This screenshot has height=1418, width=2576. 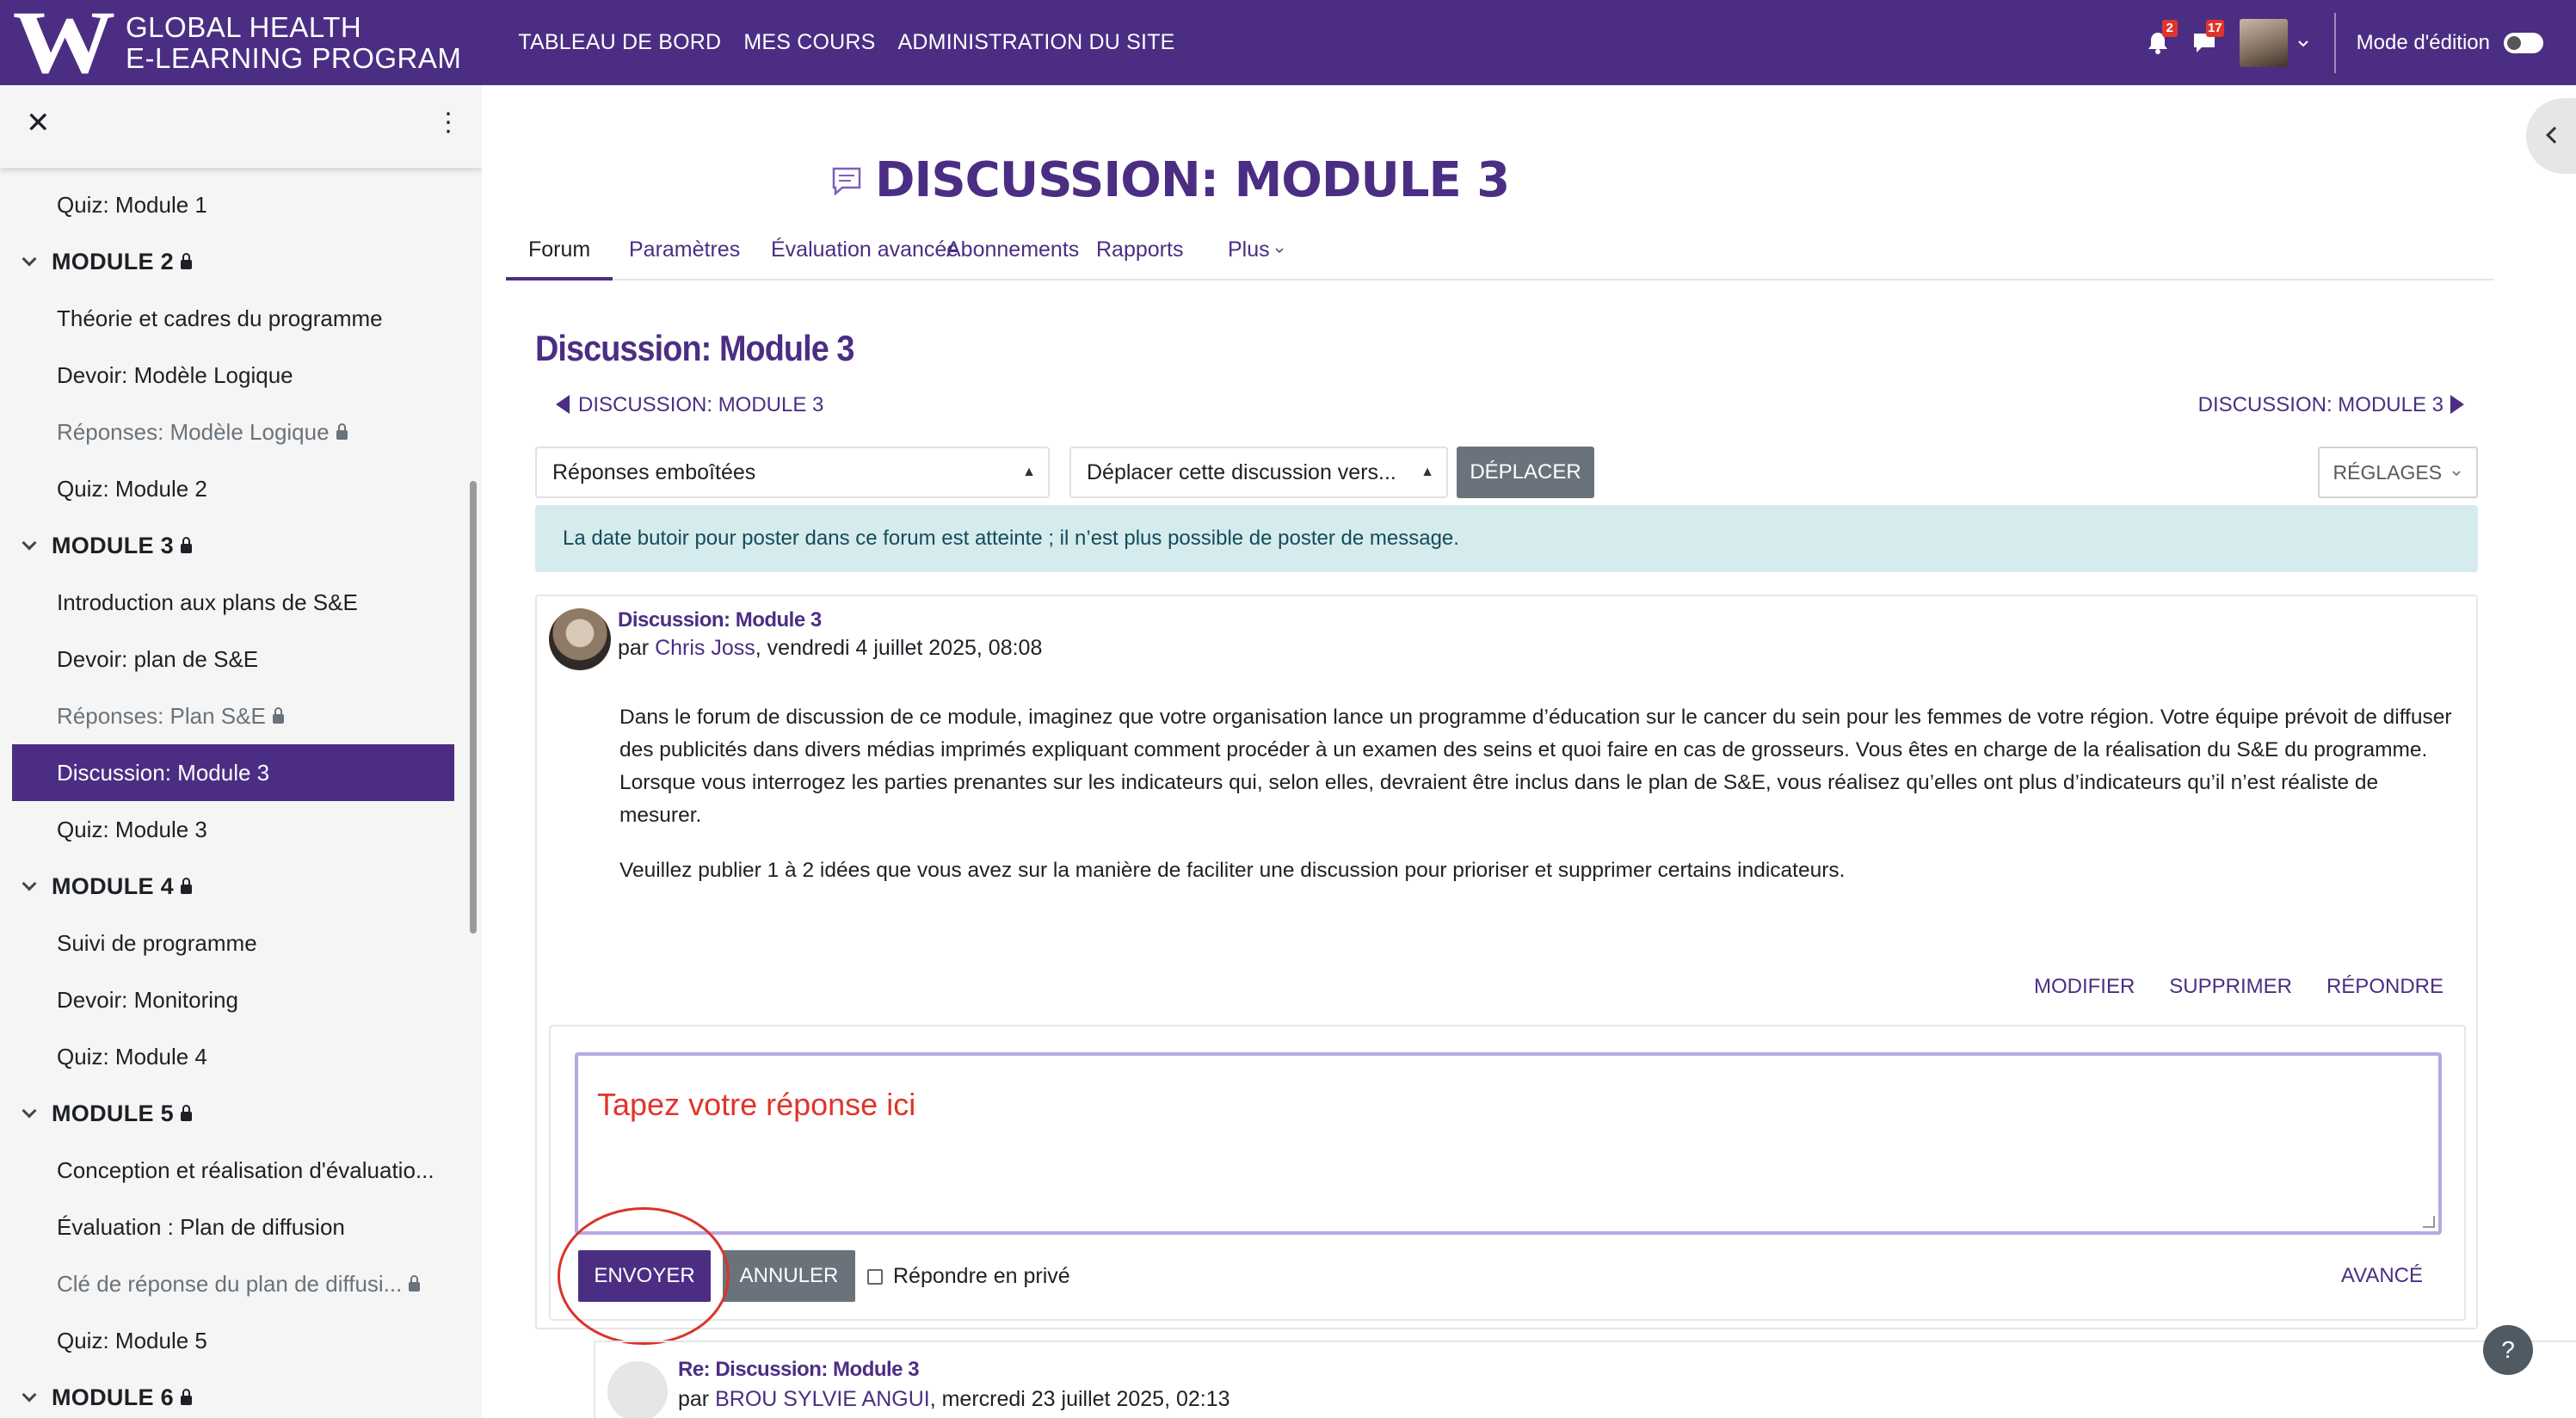 I want to click on move-button: DÉPLACER, so click(x=1525, y=472).